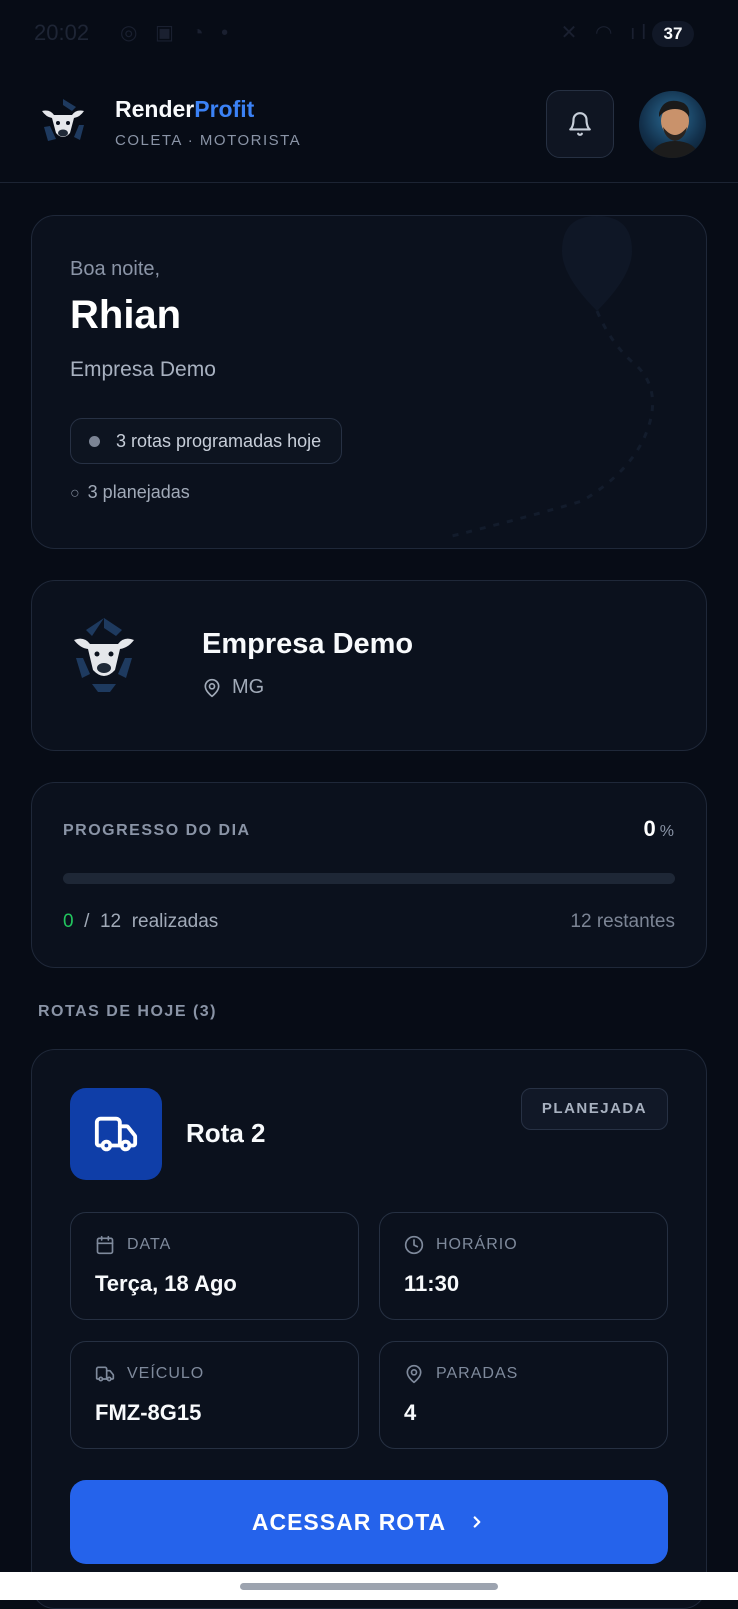  I want to click on planned-text: 3 planejadas, so click(138, 492).